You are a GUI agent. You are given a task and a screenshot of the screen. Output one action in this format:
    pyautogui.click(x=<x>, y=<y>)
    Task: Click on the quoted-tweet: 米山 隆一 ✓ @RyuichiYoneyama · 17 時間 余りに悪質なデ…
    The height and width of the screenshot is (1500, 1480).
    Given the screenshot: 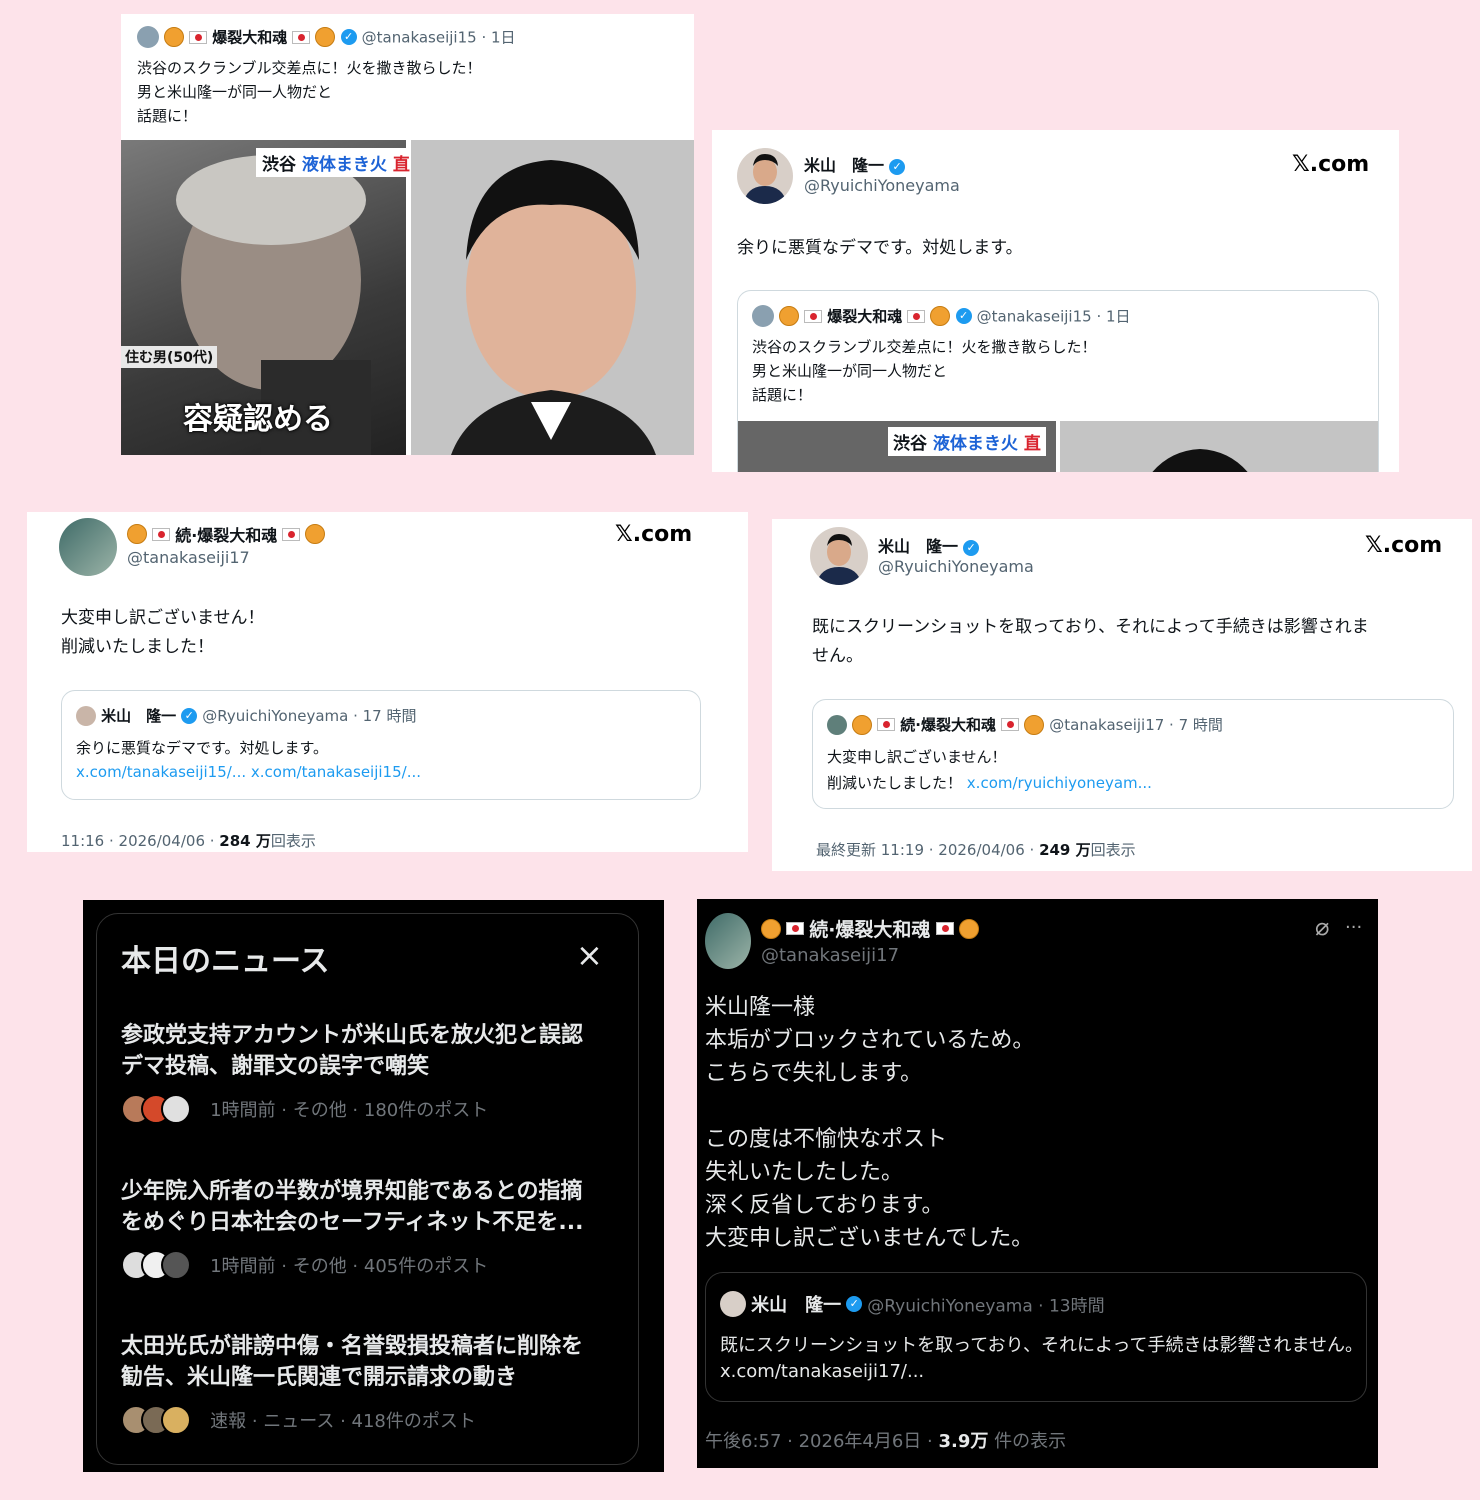 What is the action you would take?
    pyautogui.click(x=381, y=745)
    